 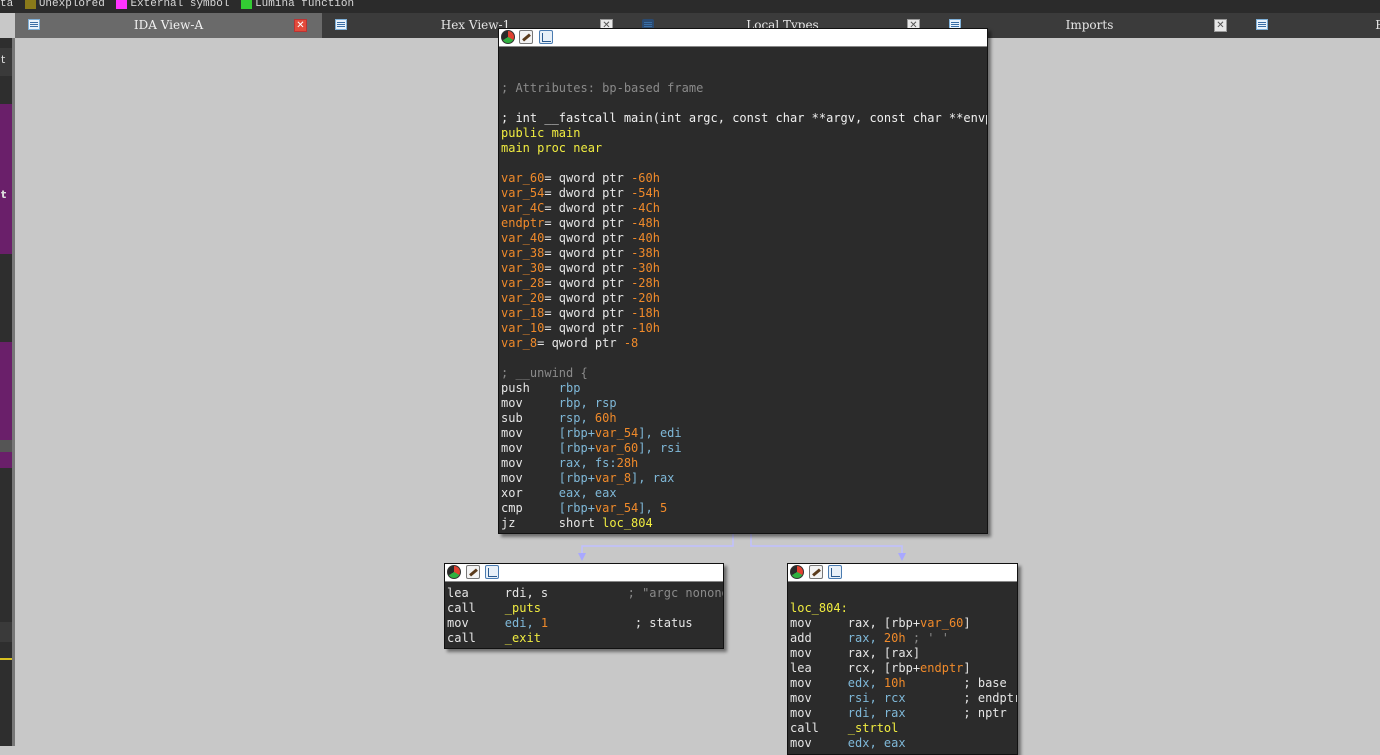 I want to click on code-line: var_4C= dword ptr -4Ch, so click(x=744, y=208).